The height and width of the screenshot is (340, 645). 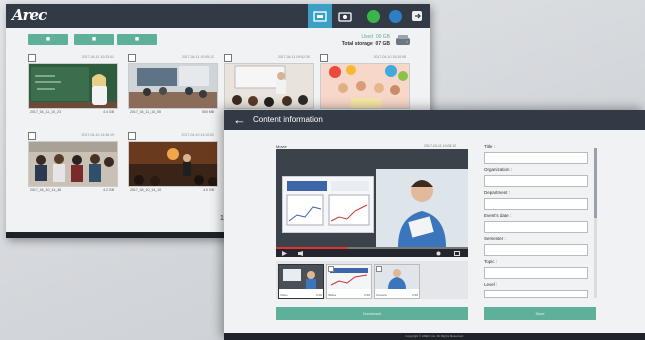 I want to click on thumbnail-camera: Camera 0:48, so click(x=397, y=281).